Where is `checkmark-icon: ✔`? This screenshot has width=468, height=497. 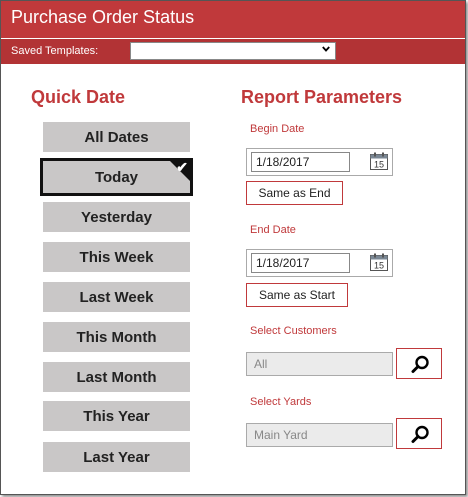
checkmark-icon: ✔ is located at coordinates (182, 167).